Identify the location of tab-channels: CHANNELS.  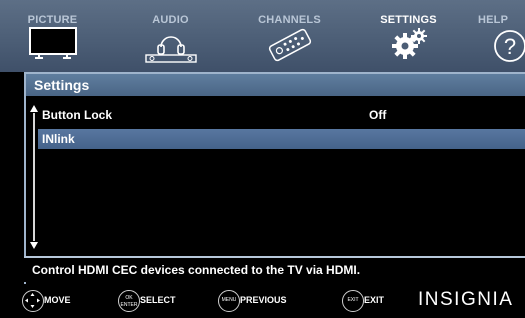
(289, 36).